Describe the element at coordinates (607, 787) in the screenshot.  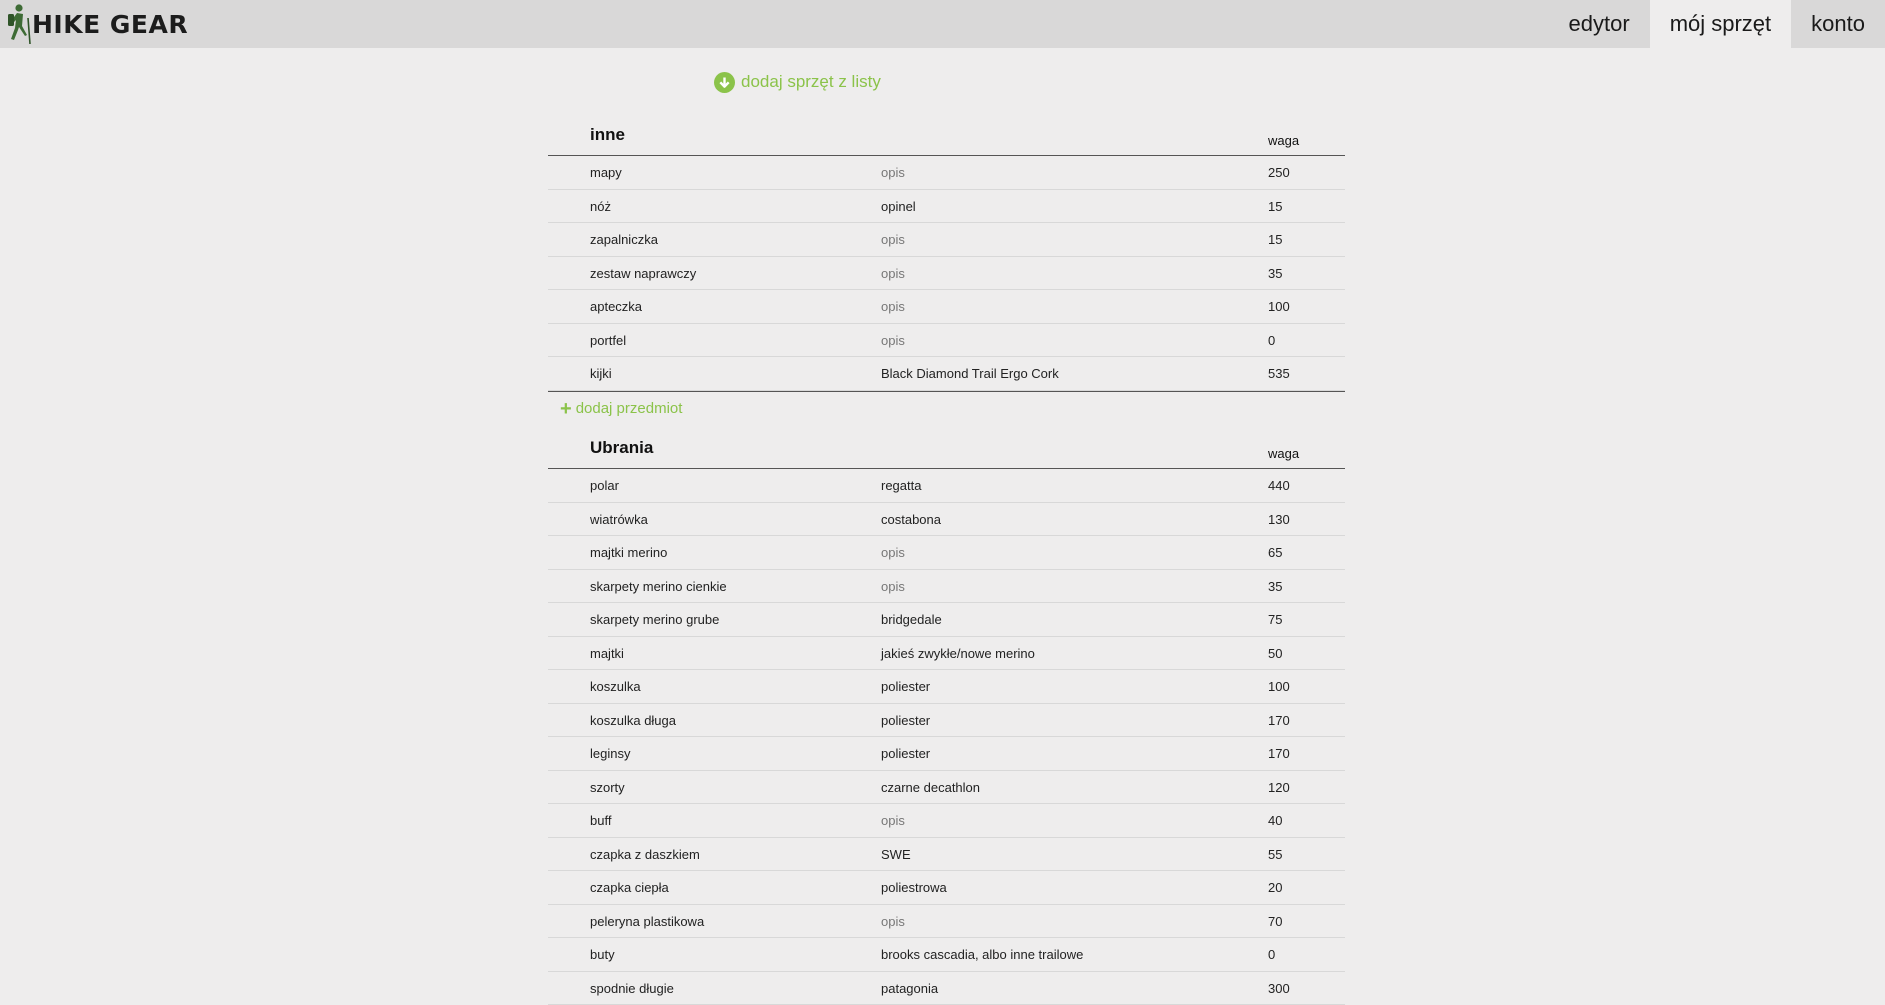
I see `item-name: szorty` at that location.